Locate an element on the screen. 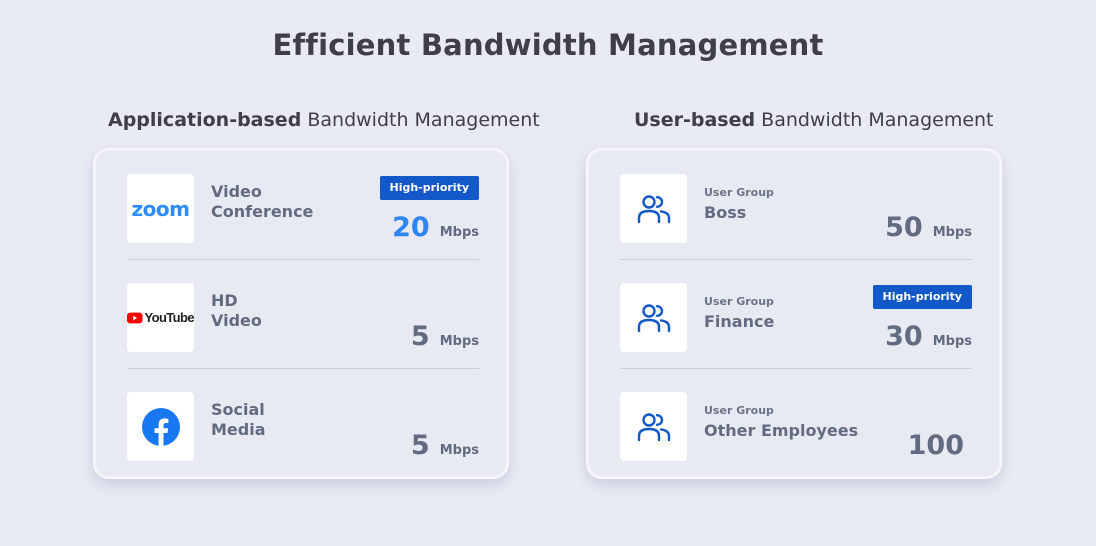 The image size is (1096, 546). app-row-hd-video: YouTube HD Video 5 Mbps is located at coordinates (303, 314).